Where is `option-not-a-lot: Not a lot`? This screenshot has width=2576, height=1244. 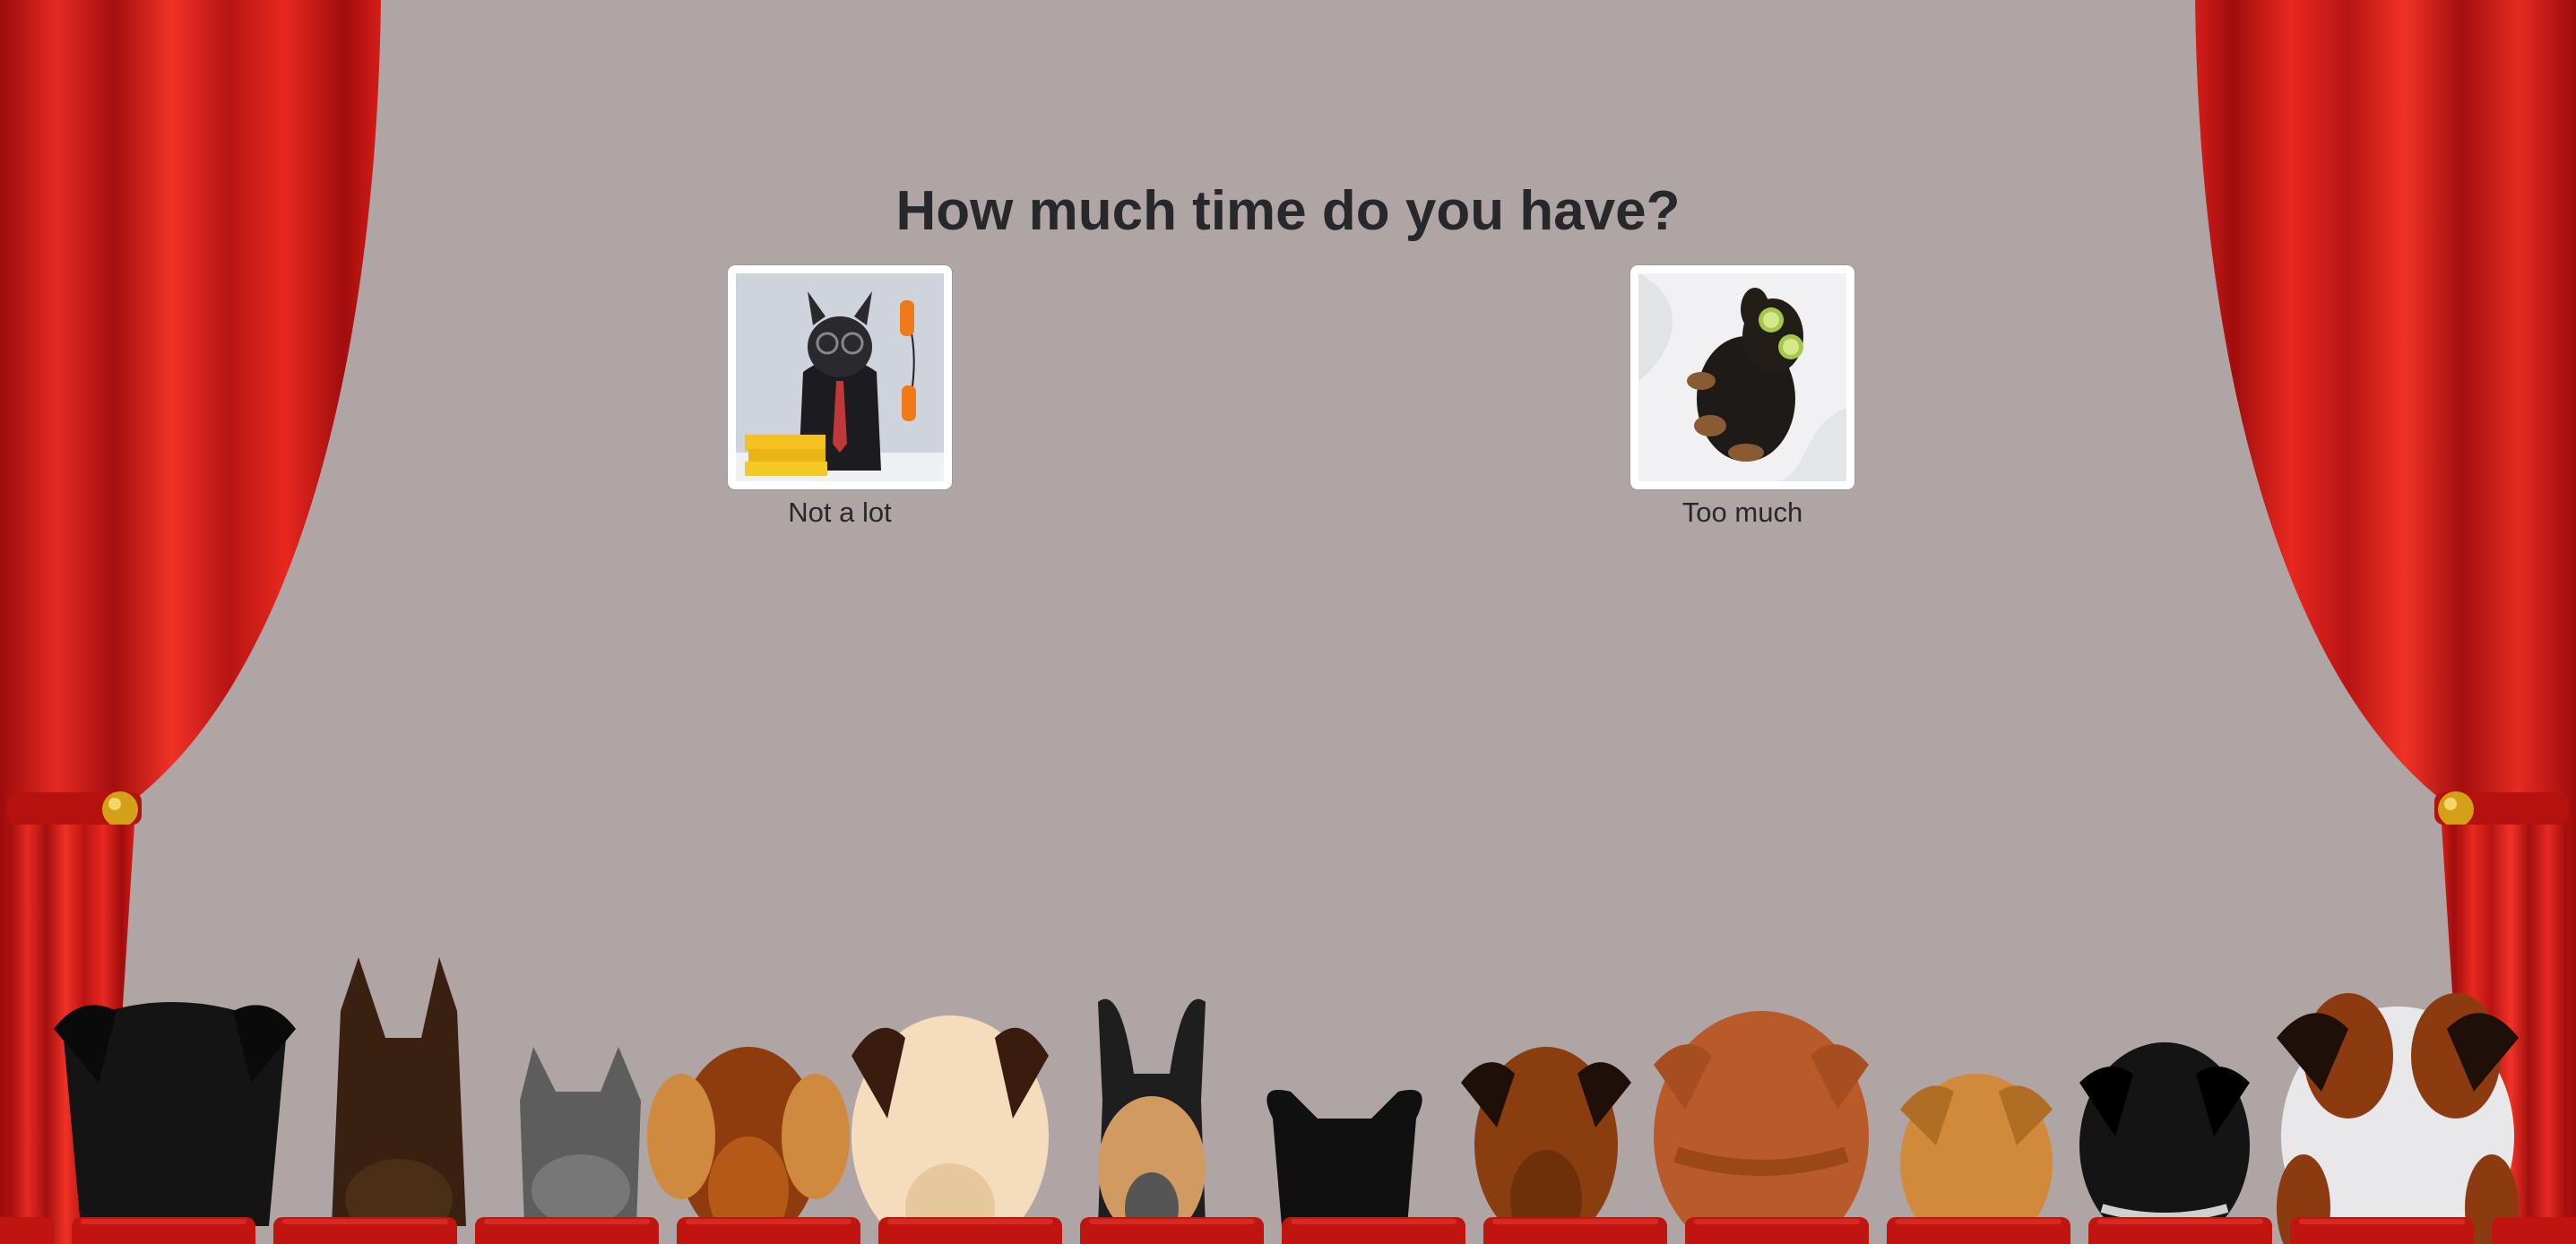
option-not-a-lot: Not a lot is located at coordinates (840, 397).